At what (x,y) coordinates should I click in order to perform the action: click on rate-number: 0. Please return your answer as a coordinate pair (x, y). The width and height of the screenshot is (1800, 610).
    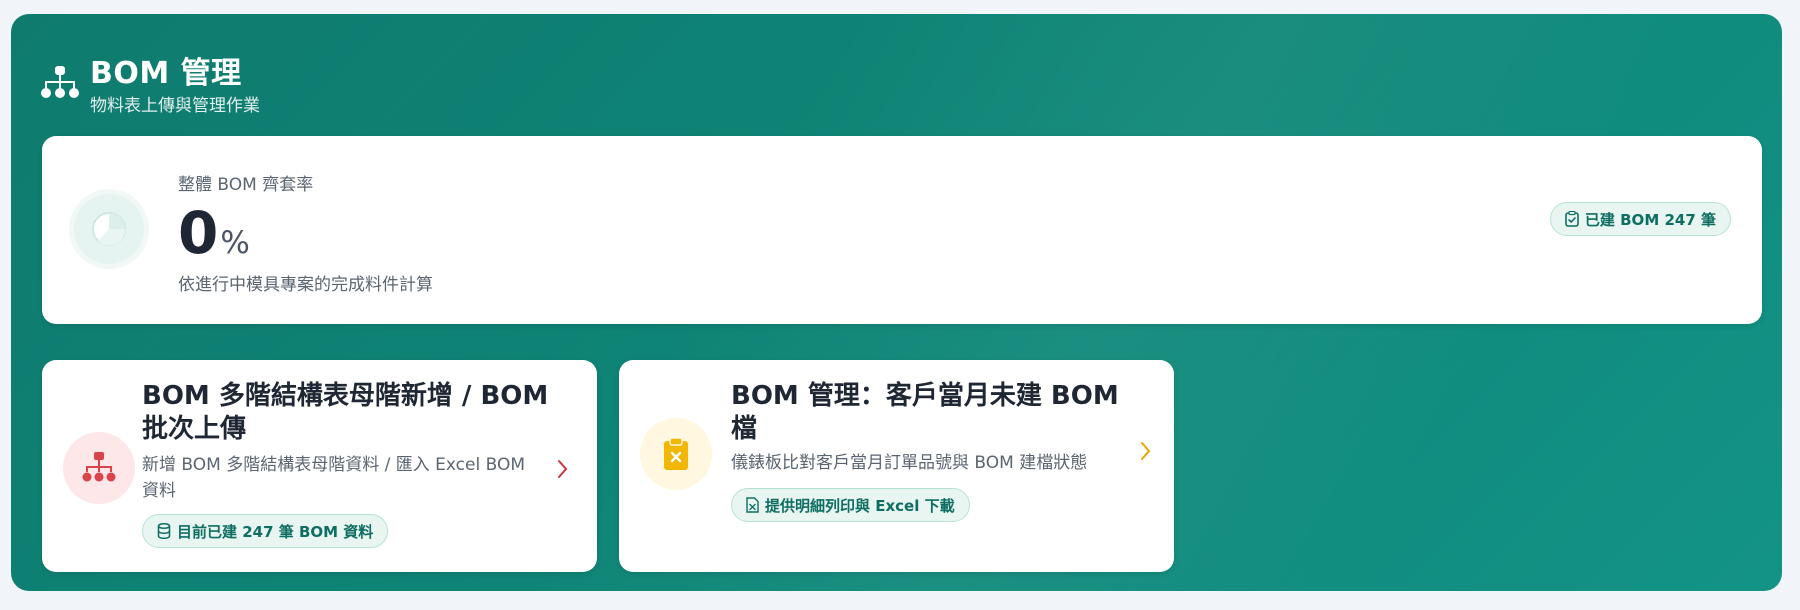
    Looking at the image, I should click on (198, 233).